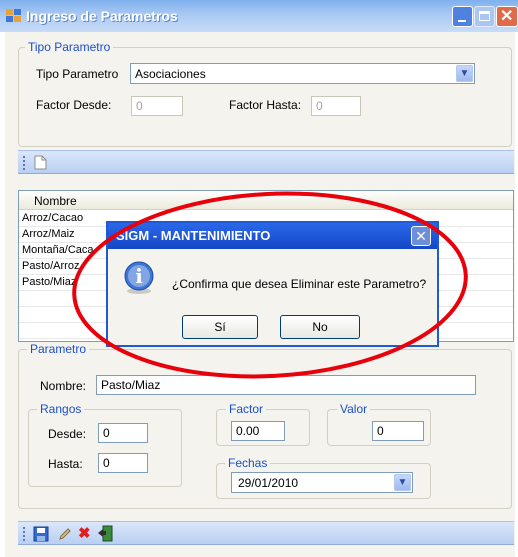  I want to click on dialog-close-button: ✕, so click(421, 236).